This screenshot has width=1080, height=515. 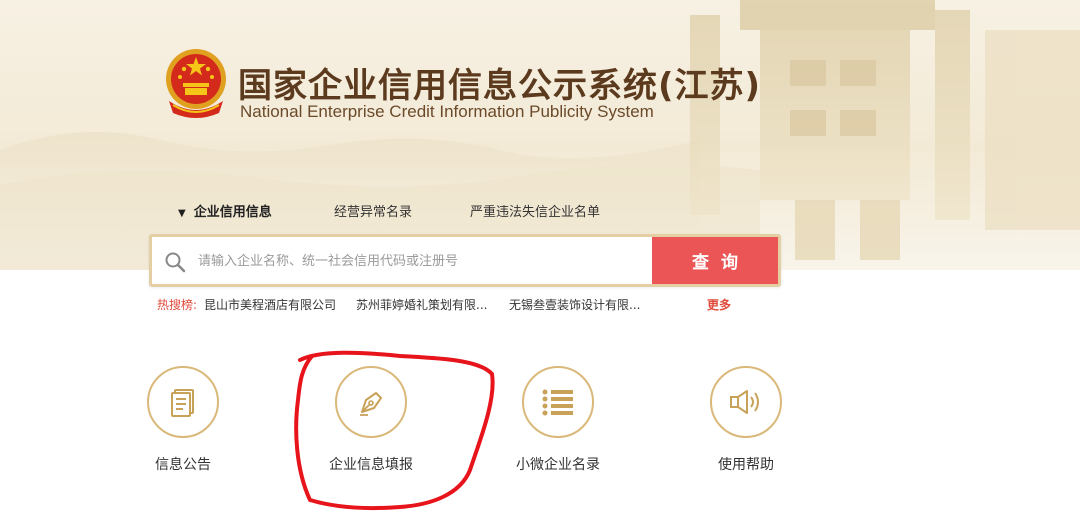 I want to click on function-info-announcement: 信息公告, so click(x=183, y=420).